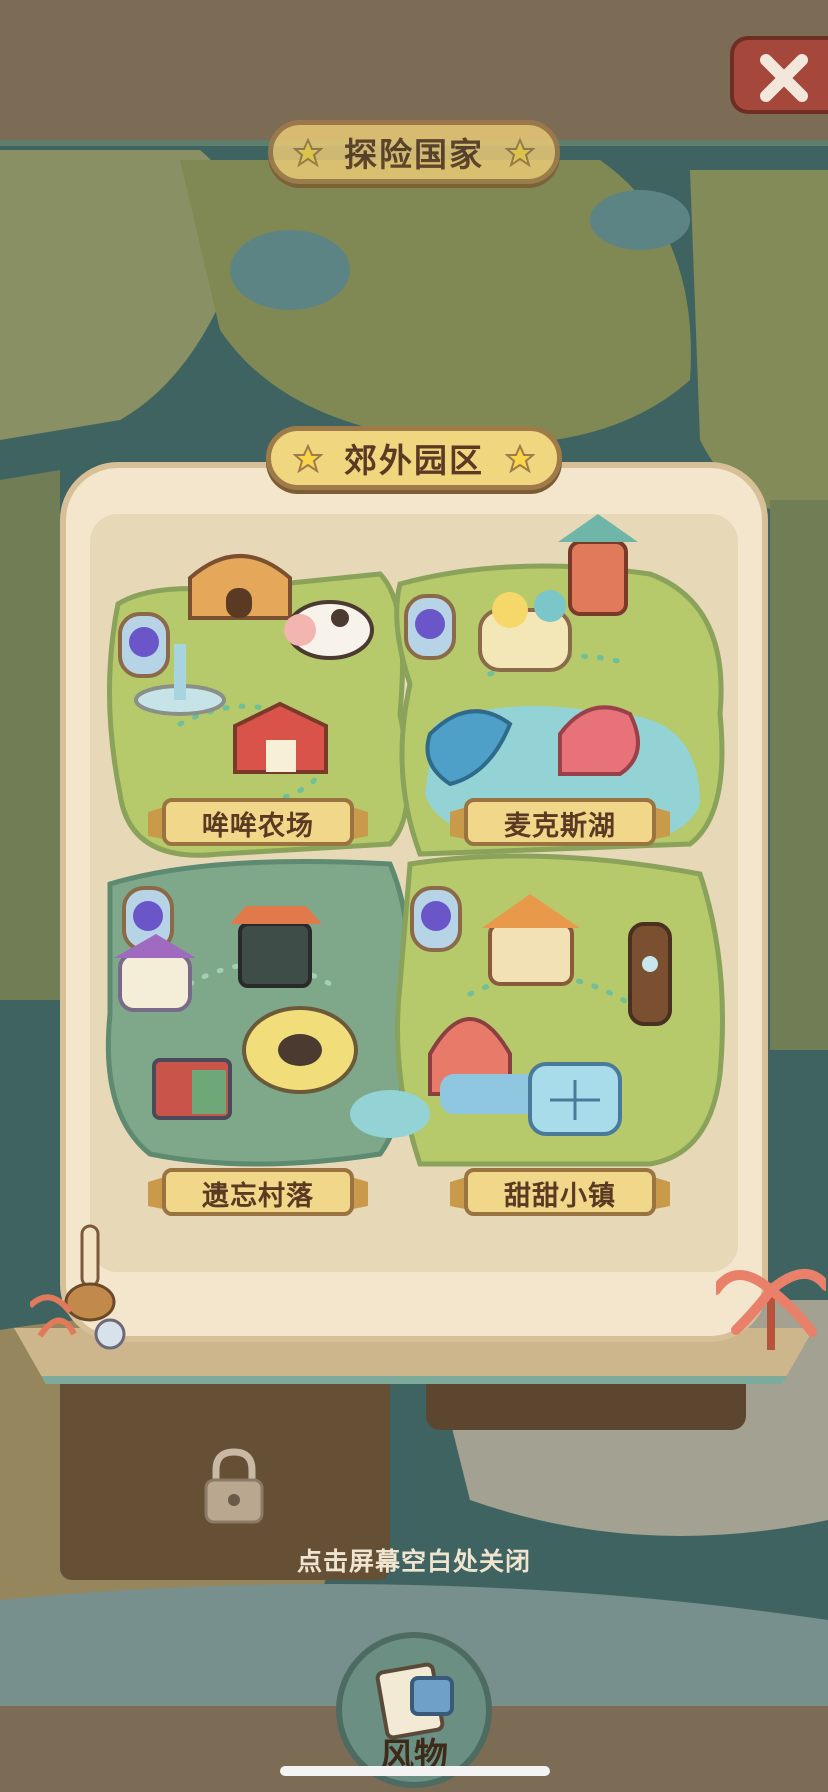  I want to click on close-button, so click(779, 75).